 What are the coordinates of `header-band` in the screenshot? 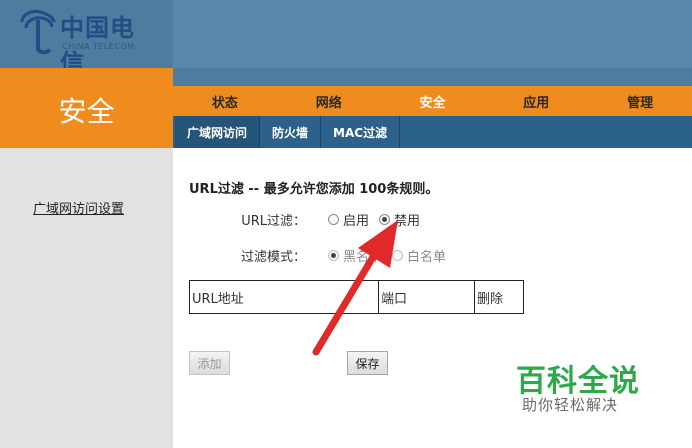 It's located at (432, 34).